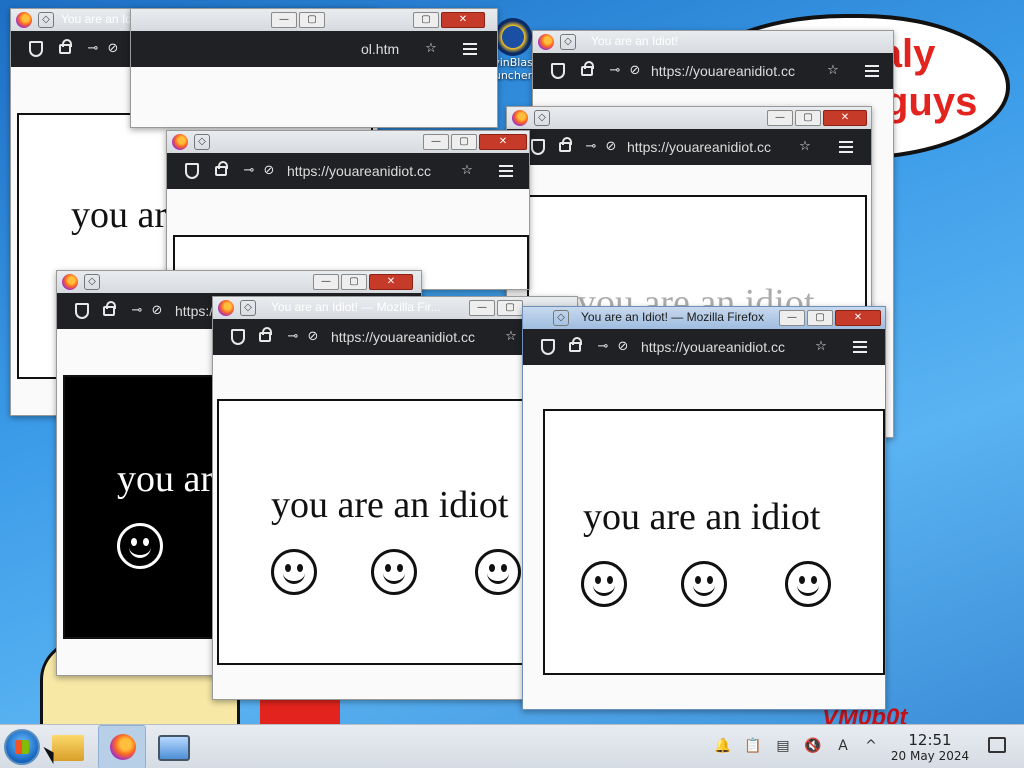 This screenshot has height=768, width=1024. Describe the element at coordinates (672, 317) in the screenshot. I see `window-title: You are an Idiot! — Mozilla Firefox` at that location.